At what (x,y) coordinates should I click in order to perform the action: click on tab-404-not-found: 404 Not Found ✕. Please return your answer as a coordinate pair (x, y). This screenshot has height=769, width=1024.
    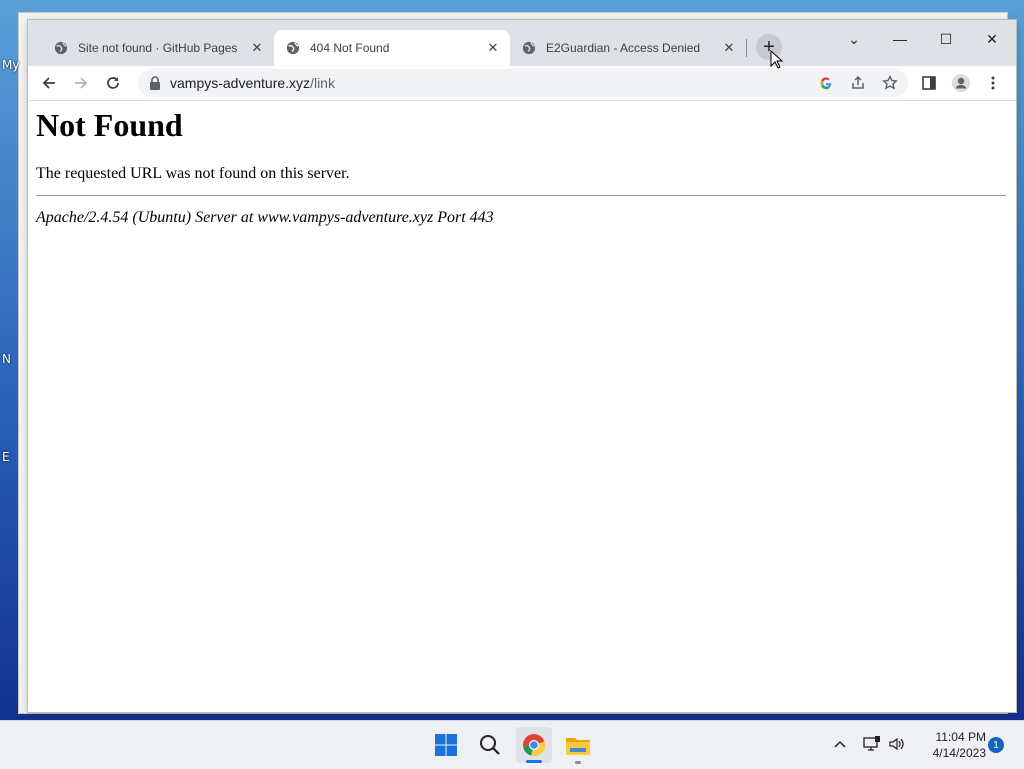
    Looking at the image, I should click on (392, 48).